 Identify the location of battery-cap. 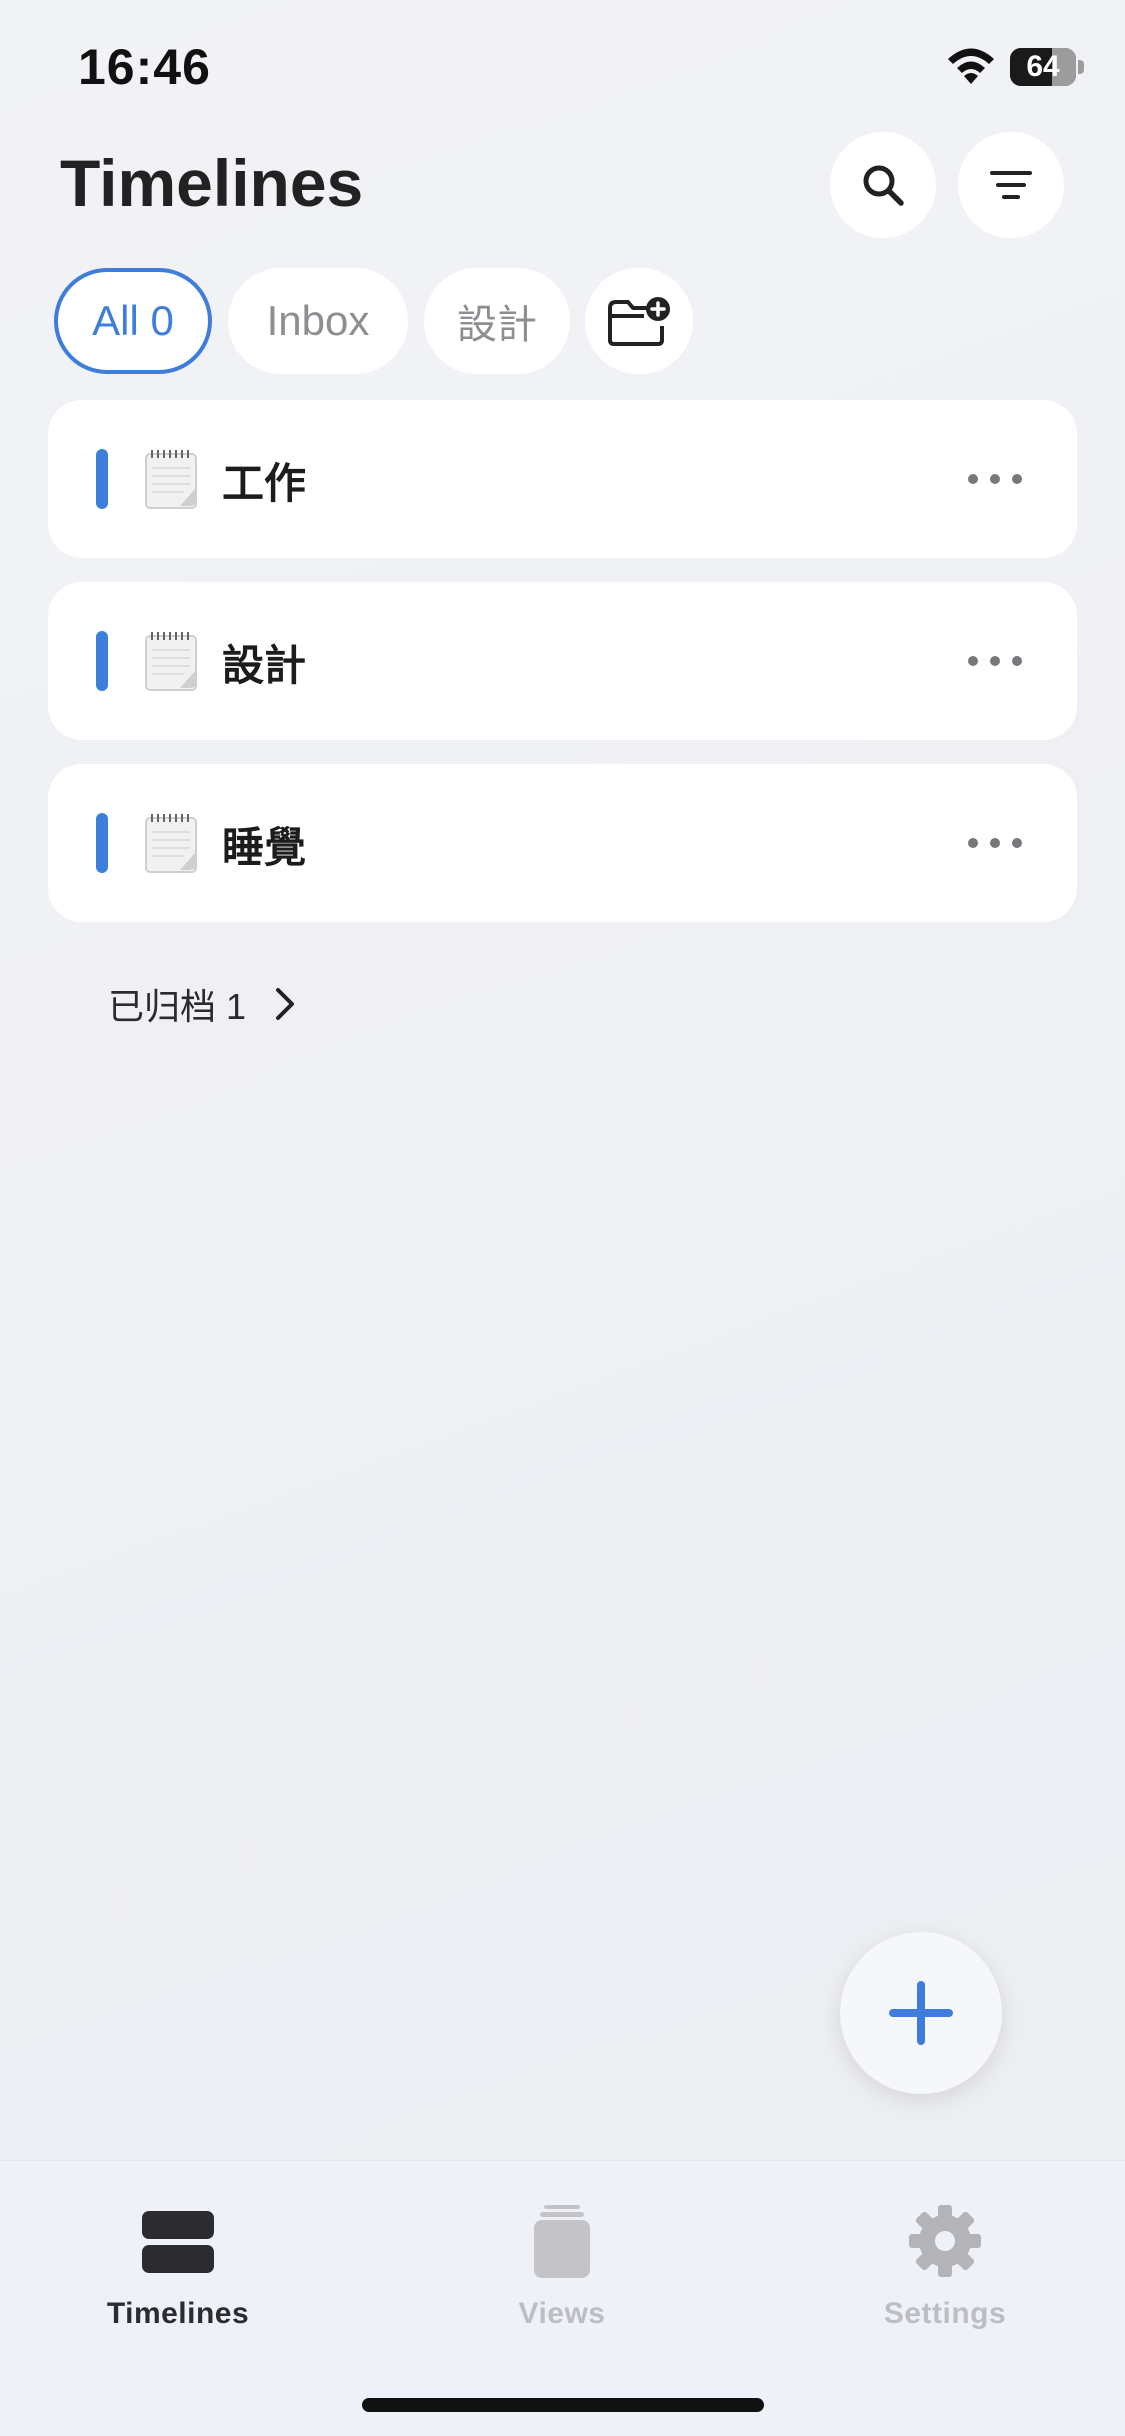
(1081, 67).